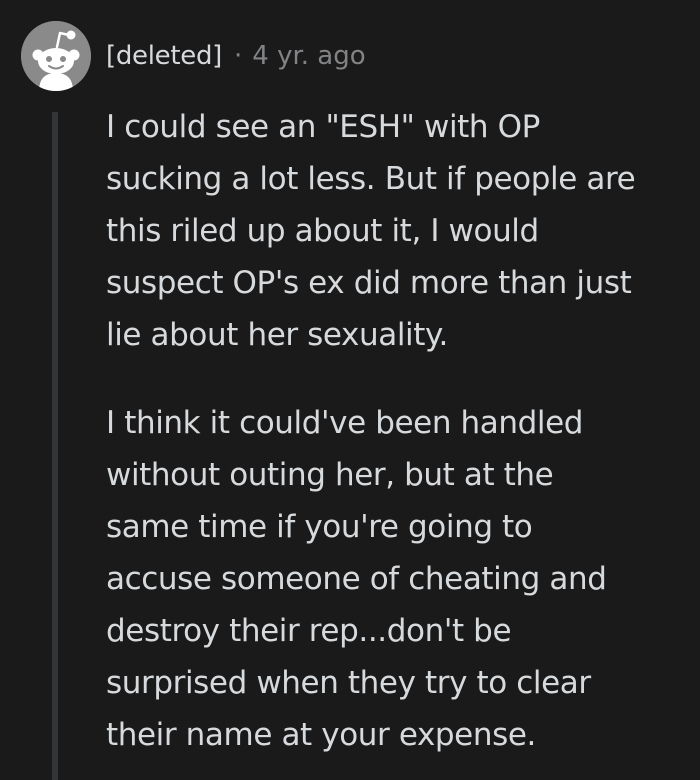  What do you see at coordinates (164, 56) in the screenshot?
I see `author-name: [deleted]` at bounding box center [164, 56].